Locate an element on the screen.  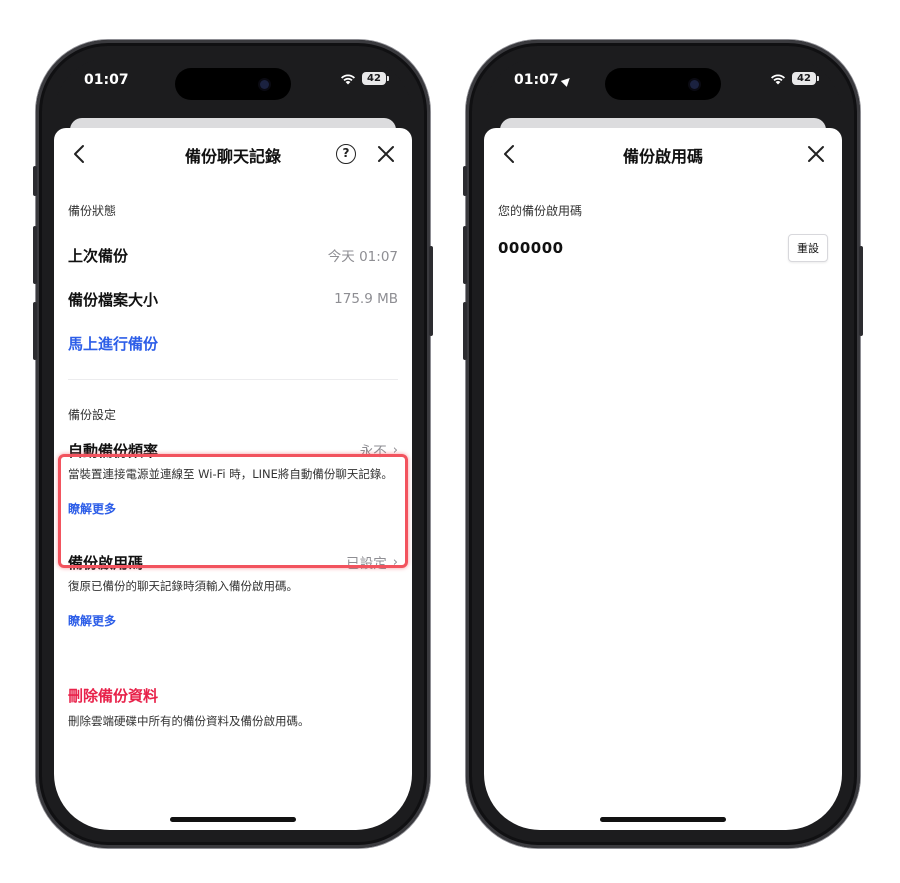
backup-pin-label: 您的備份啟用碼 is located at coordinates (540, 211).